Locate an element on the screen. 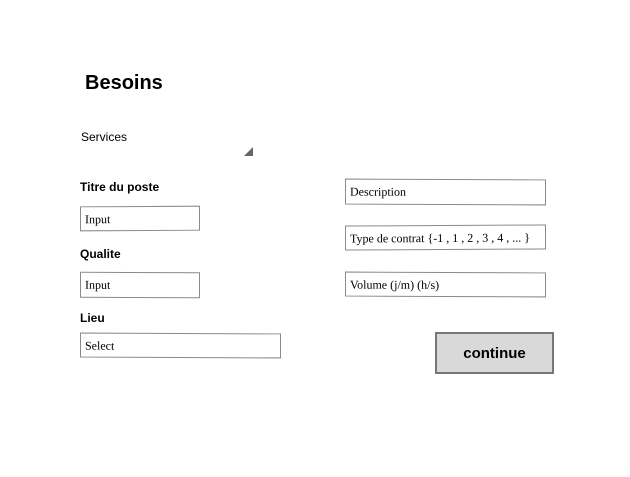 The image size is (630, 477). description-input: Description is located at coordinates (445, 192).